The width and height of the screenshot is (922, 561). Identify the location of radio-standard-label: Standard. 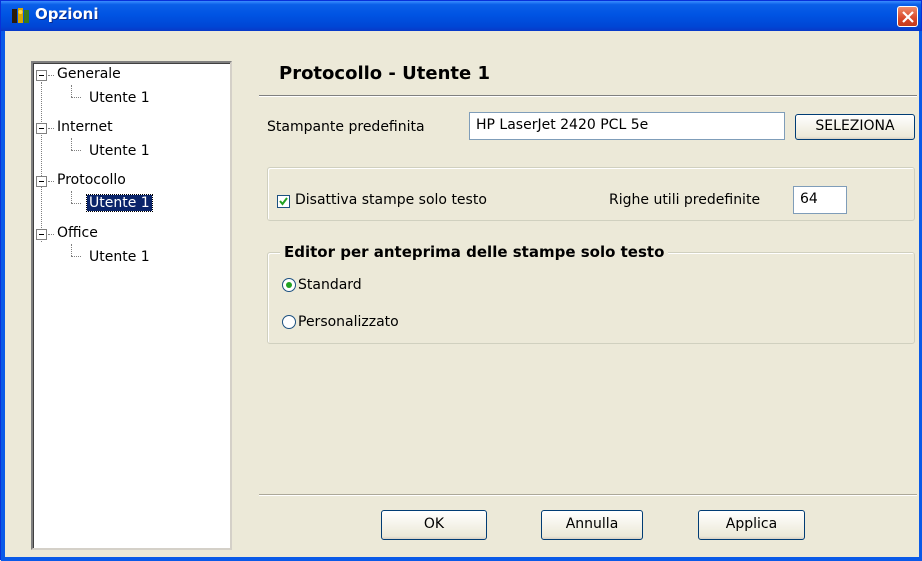
(330, 285).